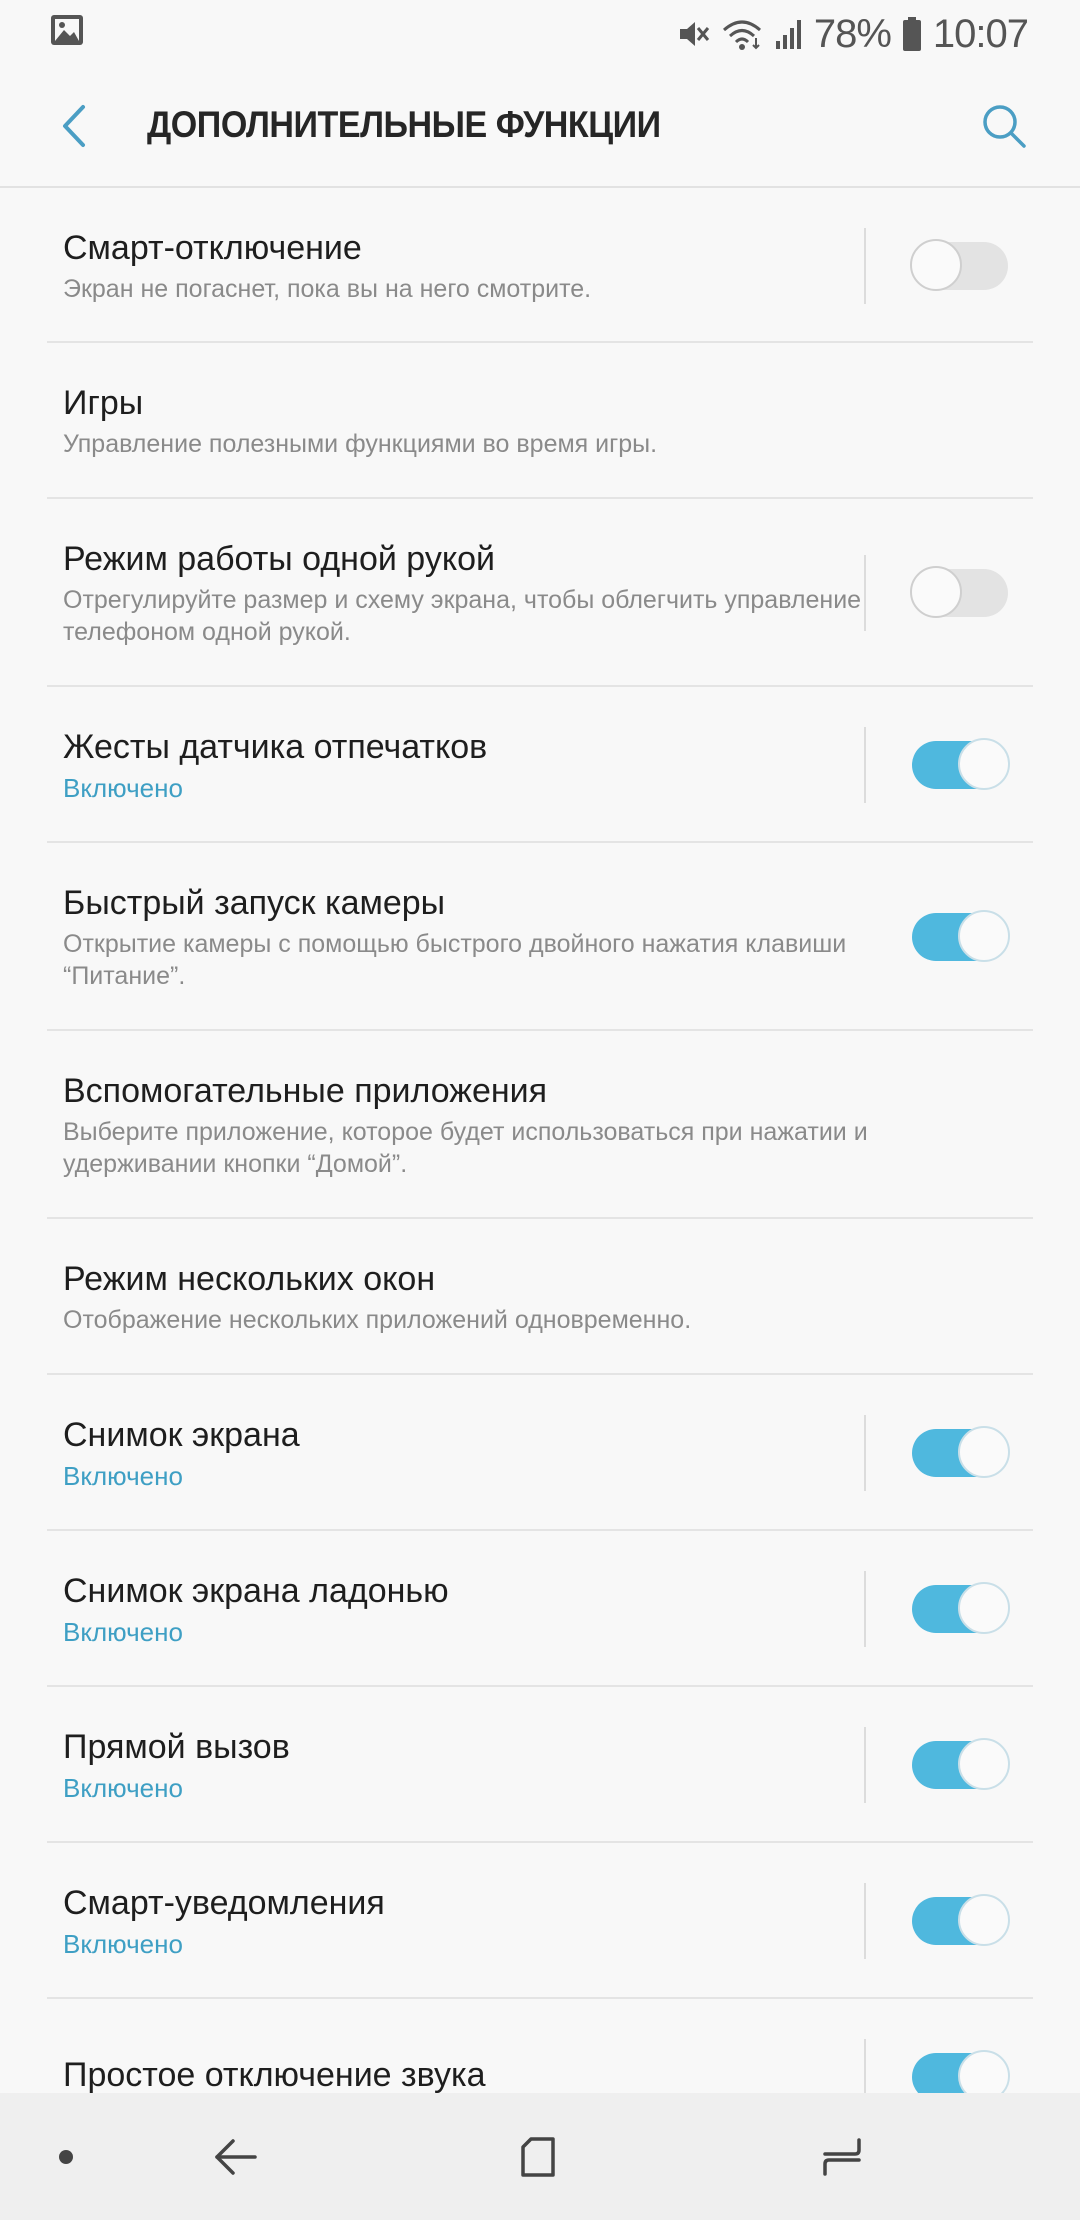 Image resolution: width=1080 pixels, height=2220 pixels. What do you see at coordinates (103, 403) in the screenshot?
I see `item-title: Игры` at bounding box center [103, 403].